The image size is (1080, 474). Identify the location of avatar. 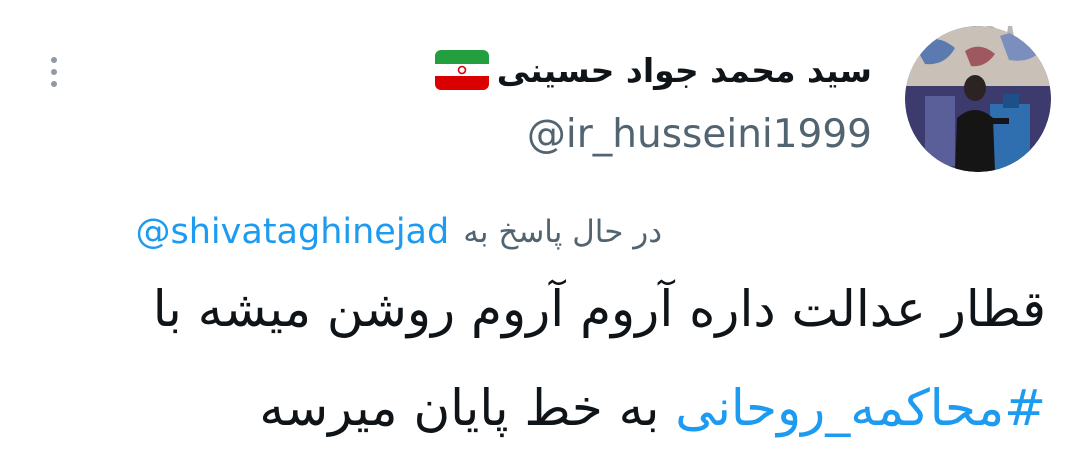
(978, 99).